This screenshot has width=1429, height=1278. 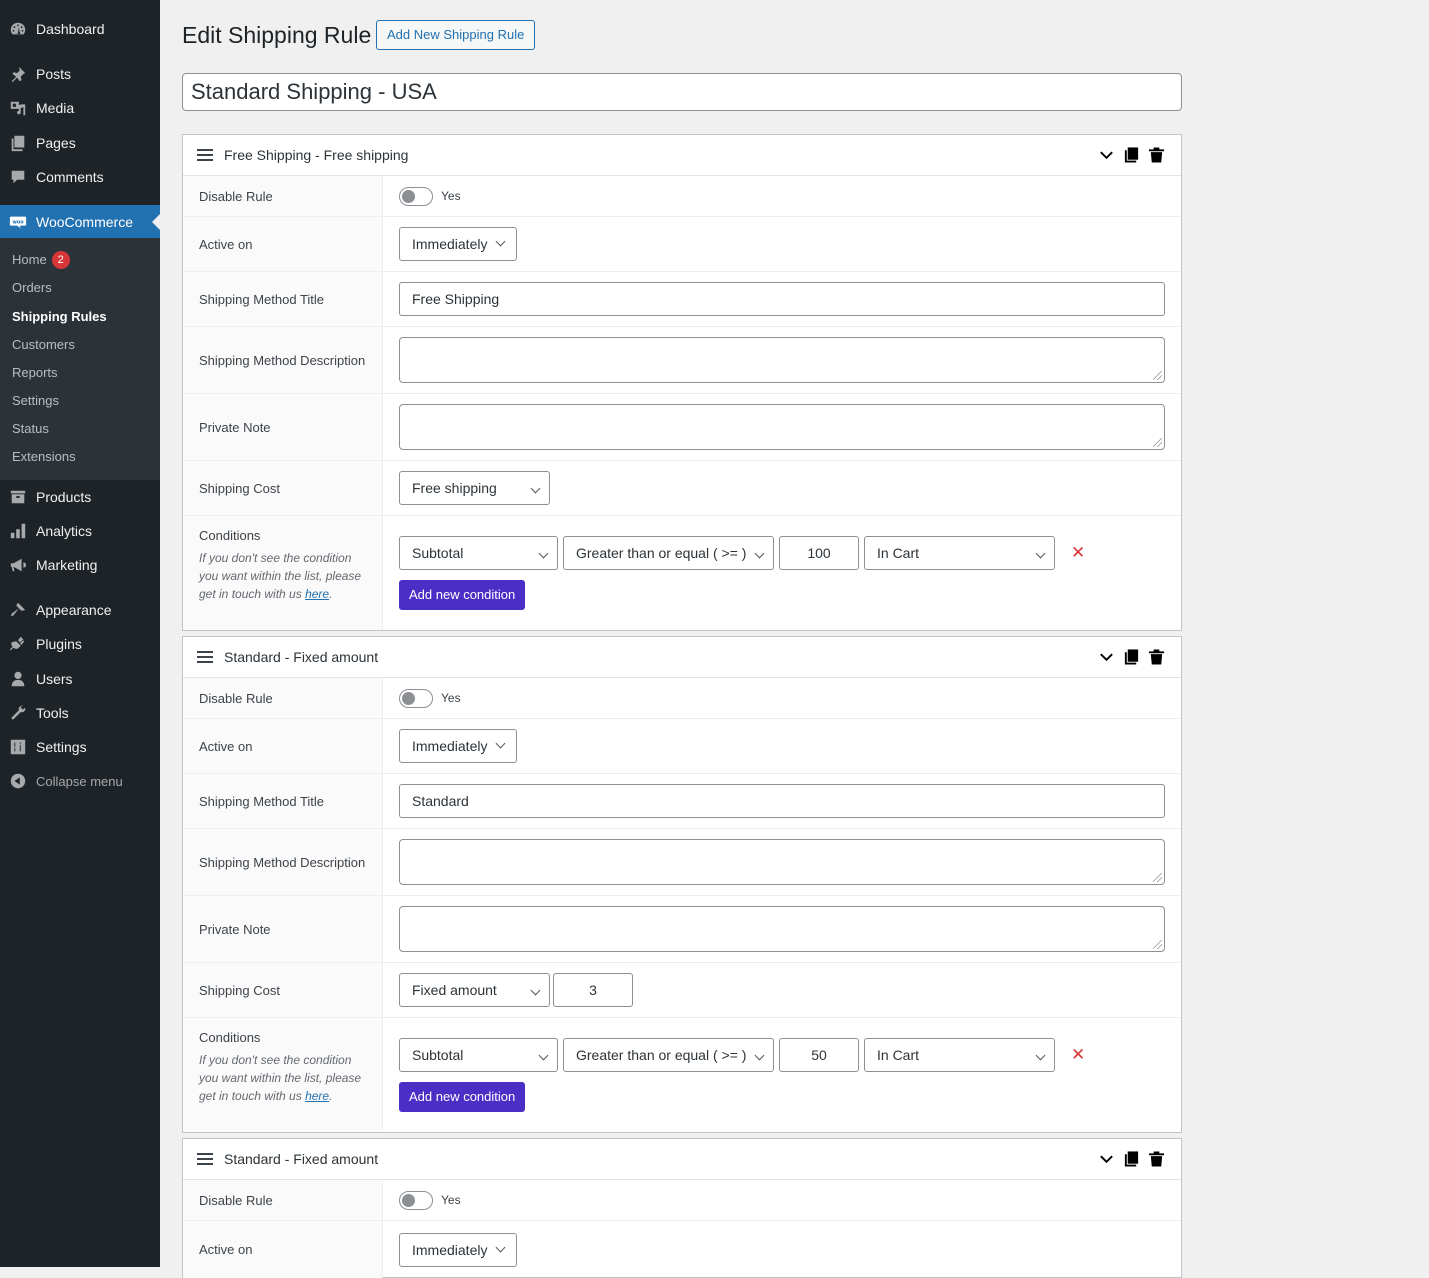 What do you see at coordinates (41, 260) in the screenshot?
I see `submenu-item-home: Home 2` at bounding box center [41, 260].